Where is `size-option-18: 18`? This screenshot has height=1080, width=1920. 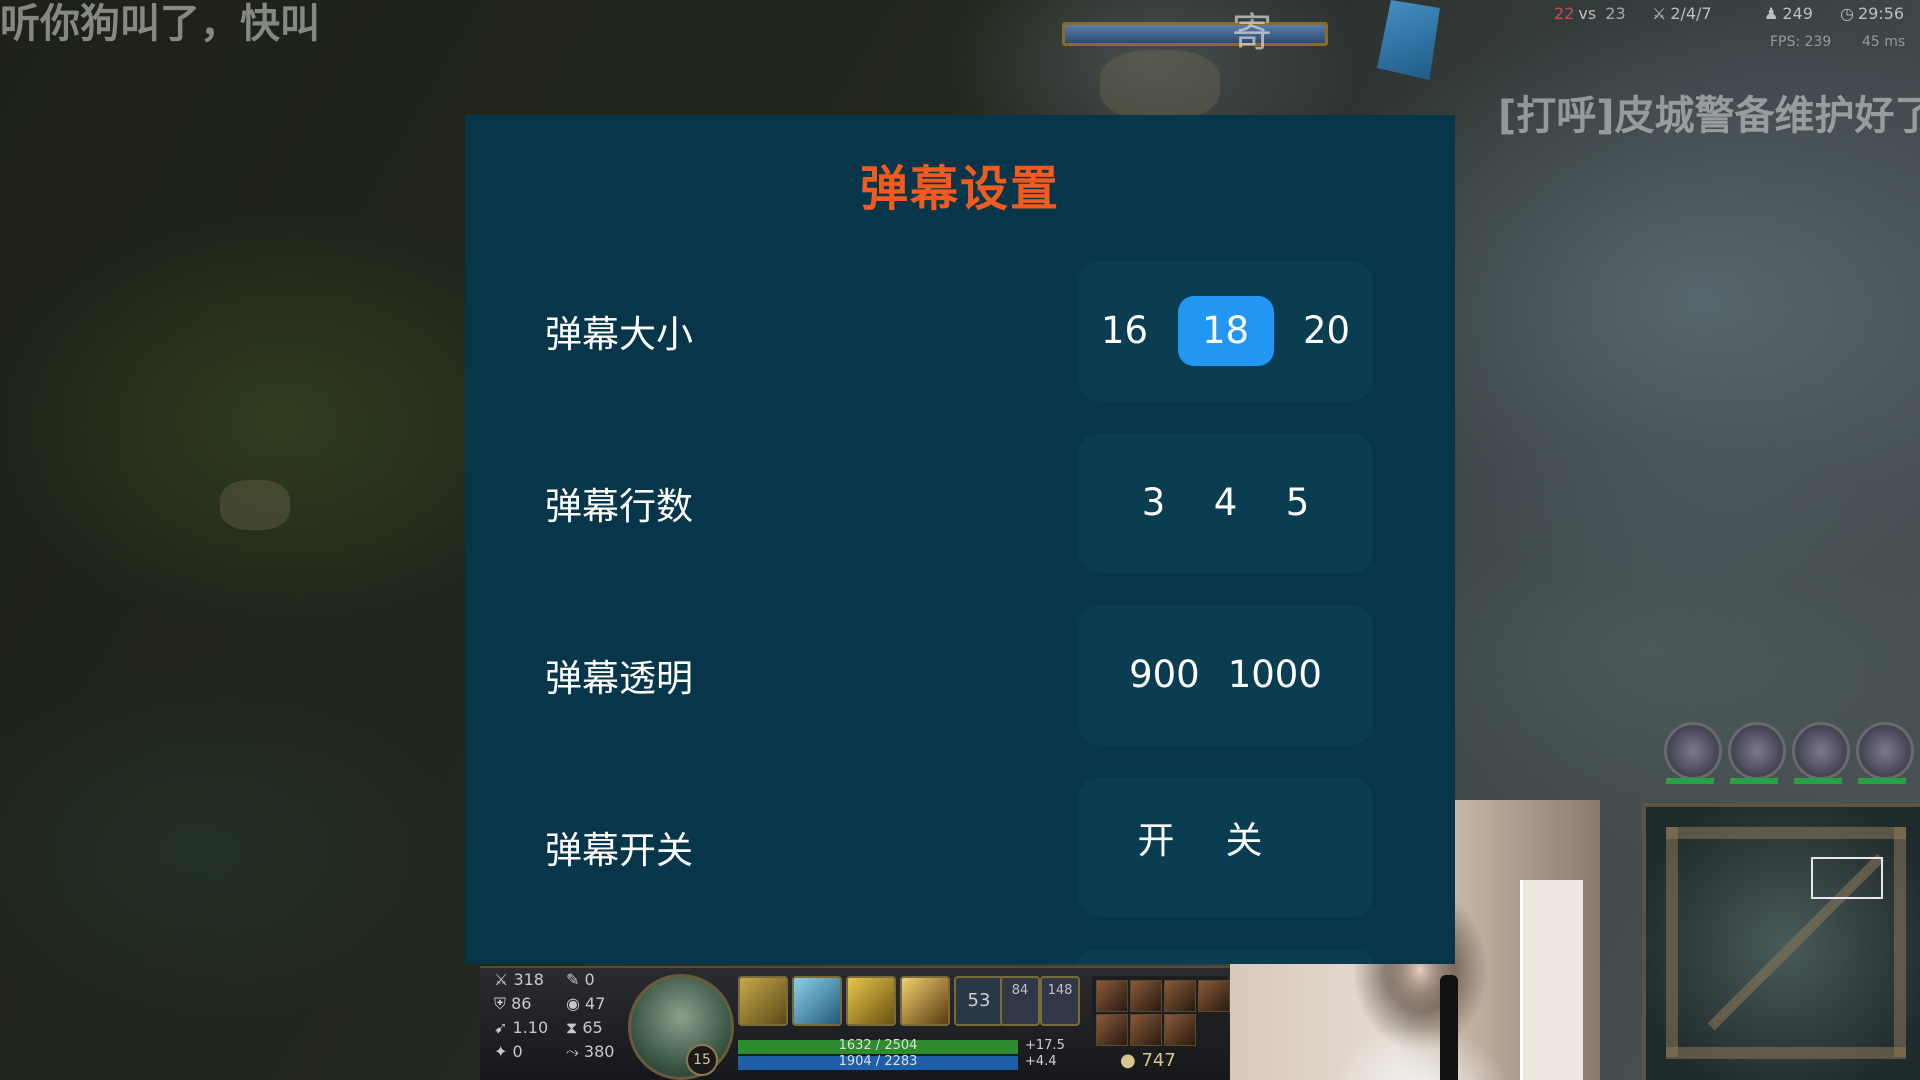
size-option-18: 18 is located at coordinates (1225, 331).